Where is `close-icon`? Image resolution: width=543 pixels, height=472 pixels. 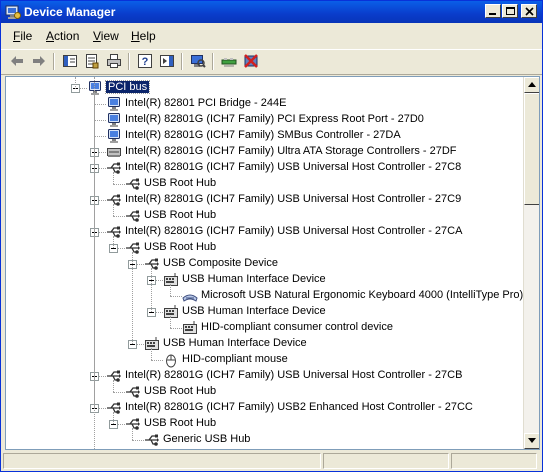 close-icon is located at coordinates (529, 11).